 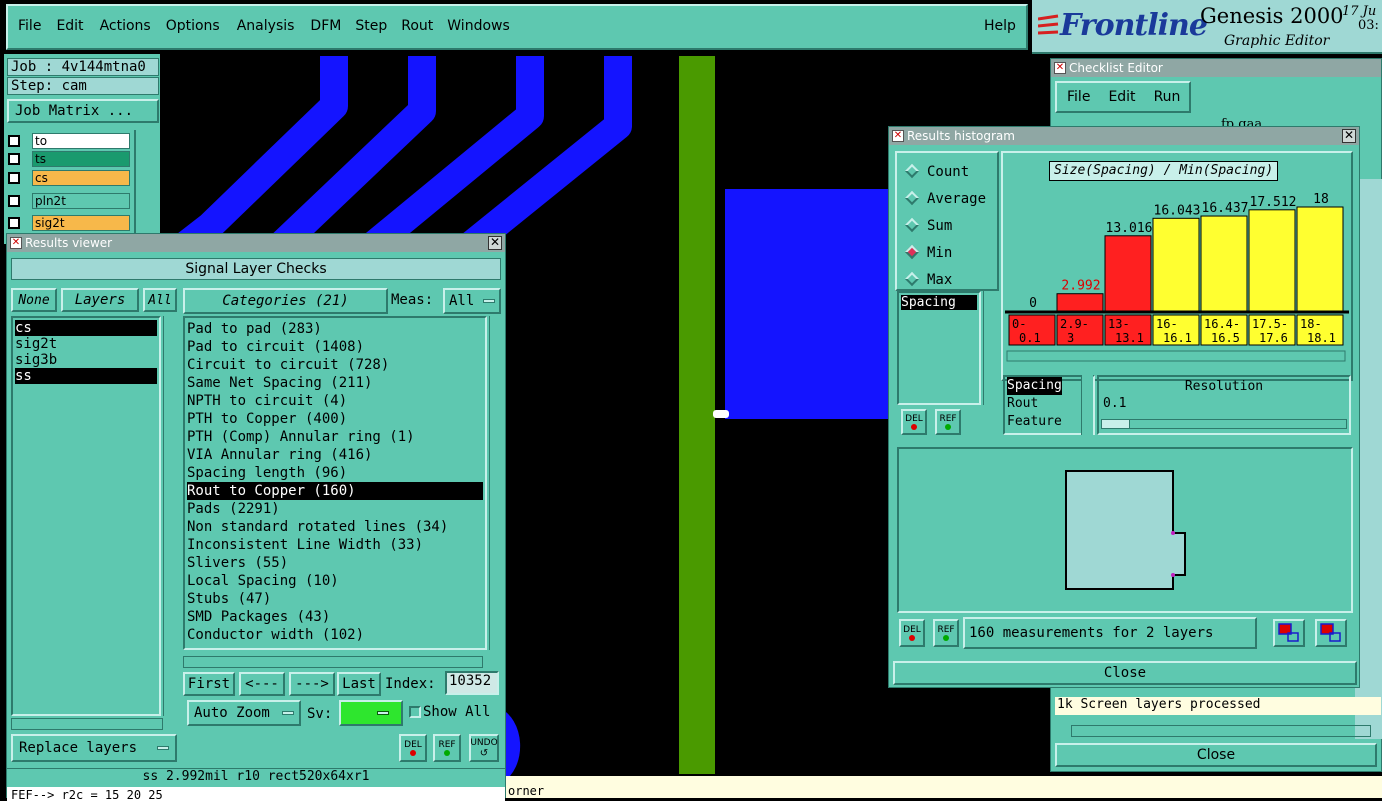 What do you see at coordinates (244, 713) in the screenshot?
I see `auto-zoom-dropdown: Auto Zoom` at bounding box center [244, 713].